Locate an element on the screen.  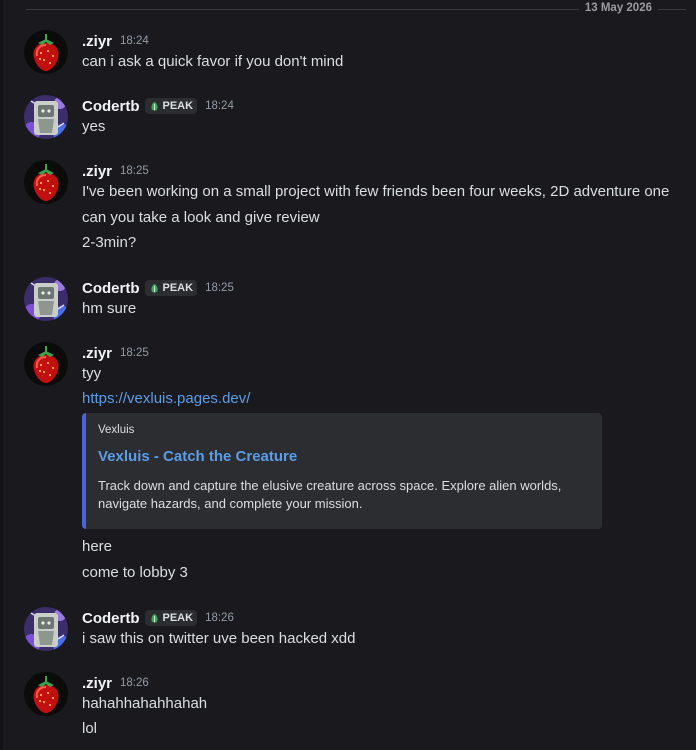
message-header: .ziyr 18:24 is located at coordinates (115, 41).